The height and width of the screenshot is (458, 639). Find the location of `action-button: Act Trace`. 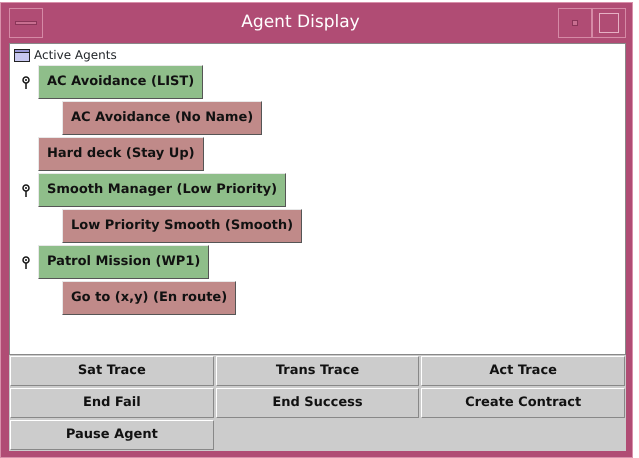

action-button: Act Trace is located at coordinates (523, 371).